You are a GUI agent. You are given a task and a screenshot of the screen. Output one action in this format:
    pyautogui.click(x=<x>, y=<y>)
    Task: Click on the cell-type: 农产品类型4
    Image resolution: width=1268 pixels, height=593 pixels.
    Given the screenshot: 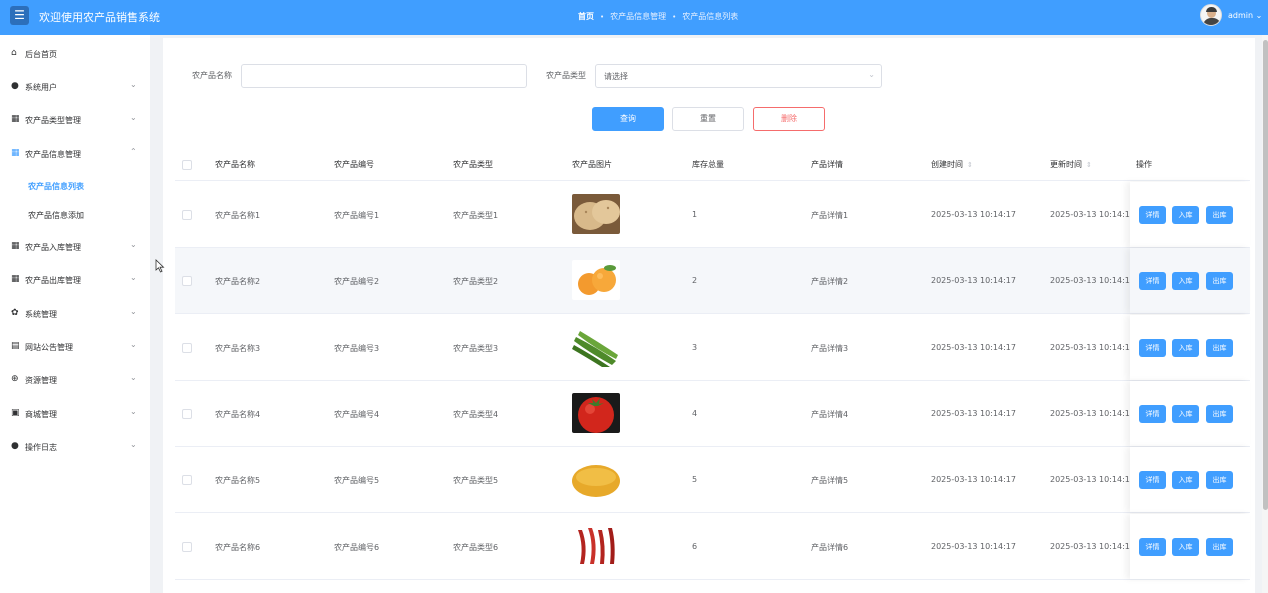 What is the action you would take?
    pyautogui.click(x=476, y=414)
    